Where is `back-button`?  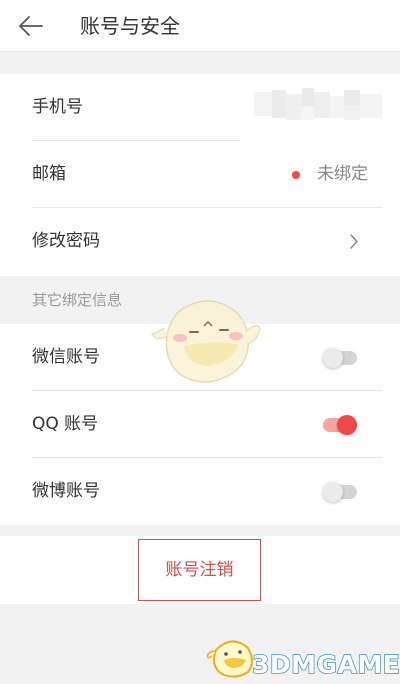 back-button is located at coordinates (31, 26).